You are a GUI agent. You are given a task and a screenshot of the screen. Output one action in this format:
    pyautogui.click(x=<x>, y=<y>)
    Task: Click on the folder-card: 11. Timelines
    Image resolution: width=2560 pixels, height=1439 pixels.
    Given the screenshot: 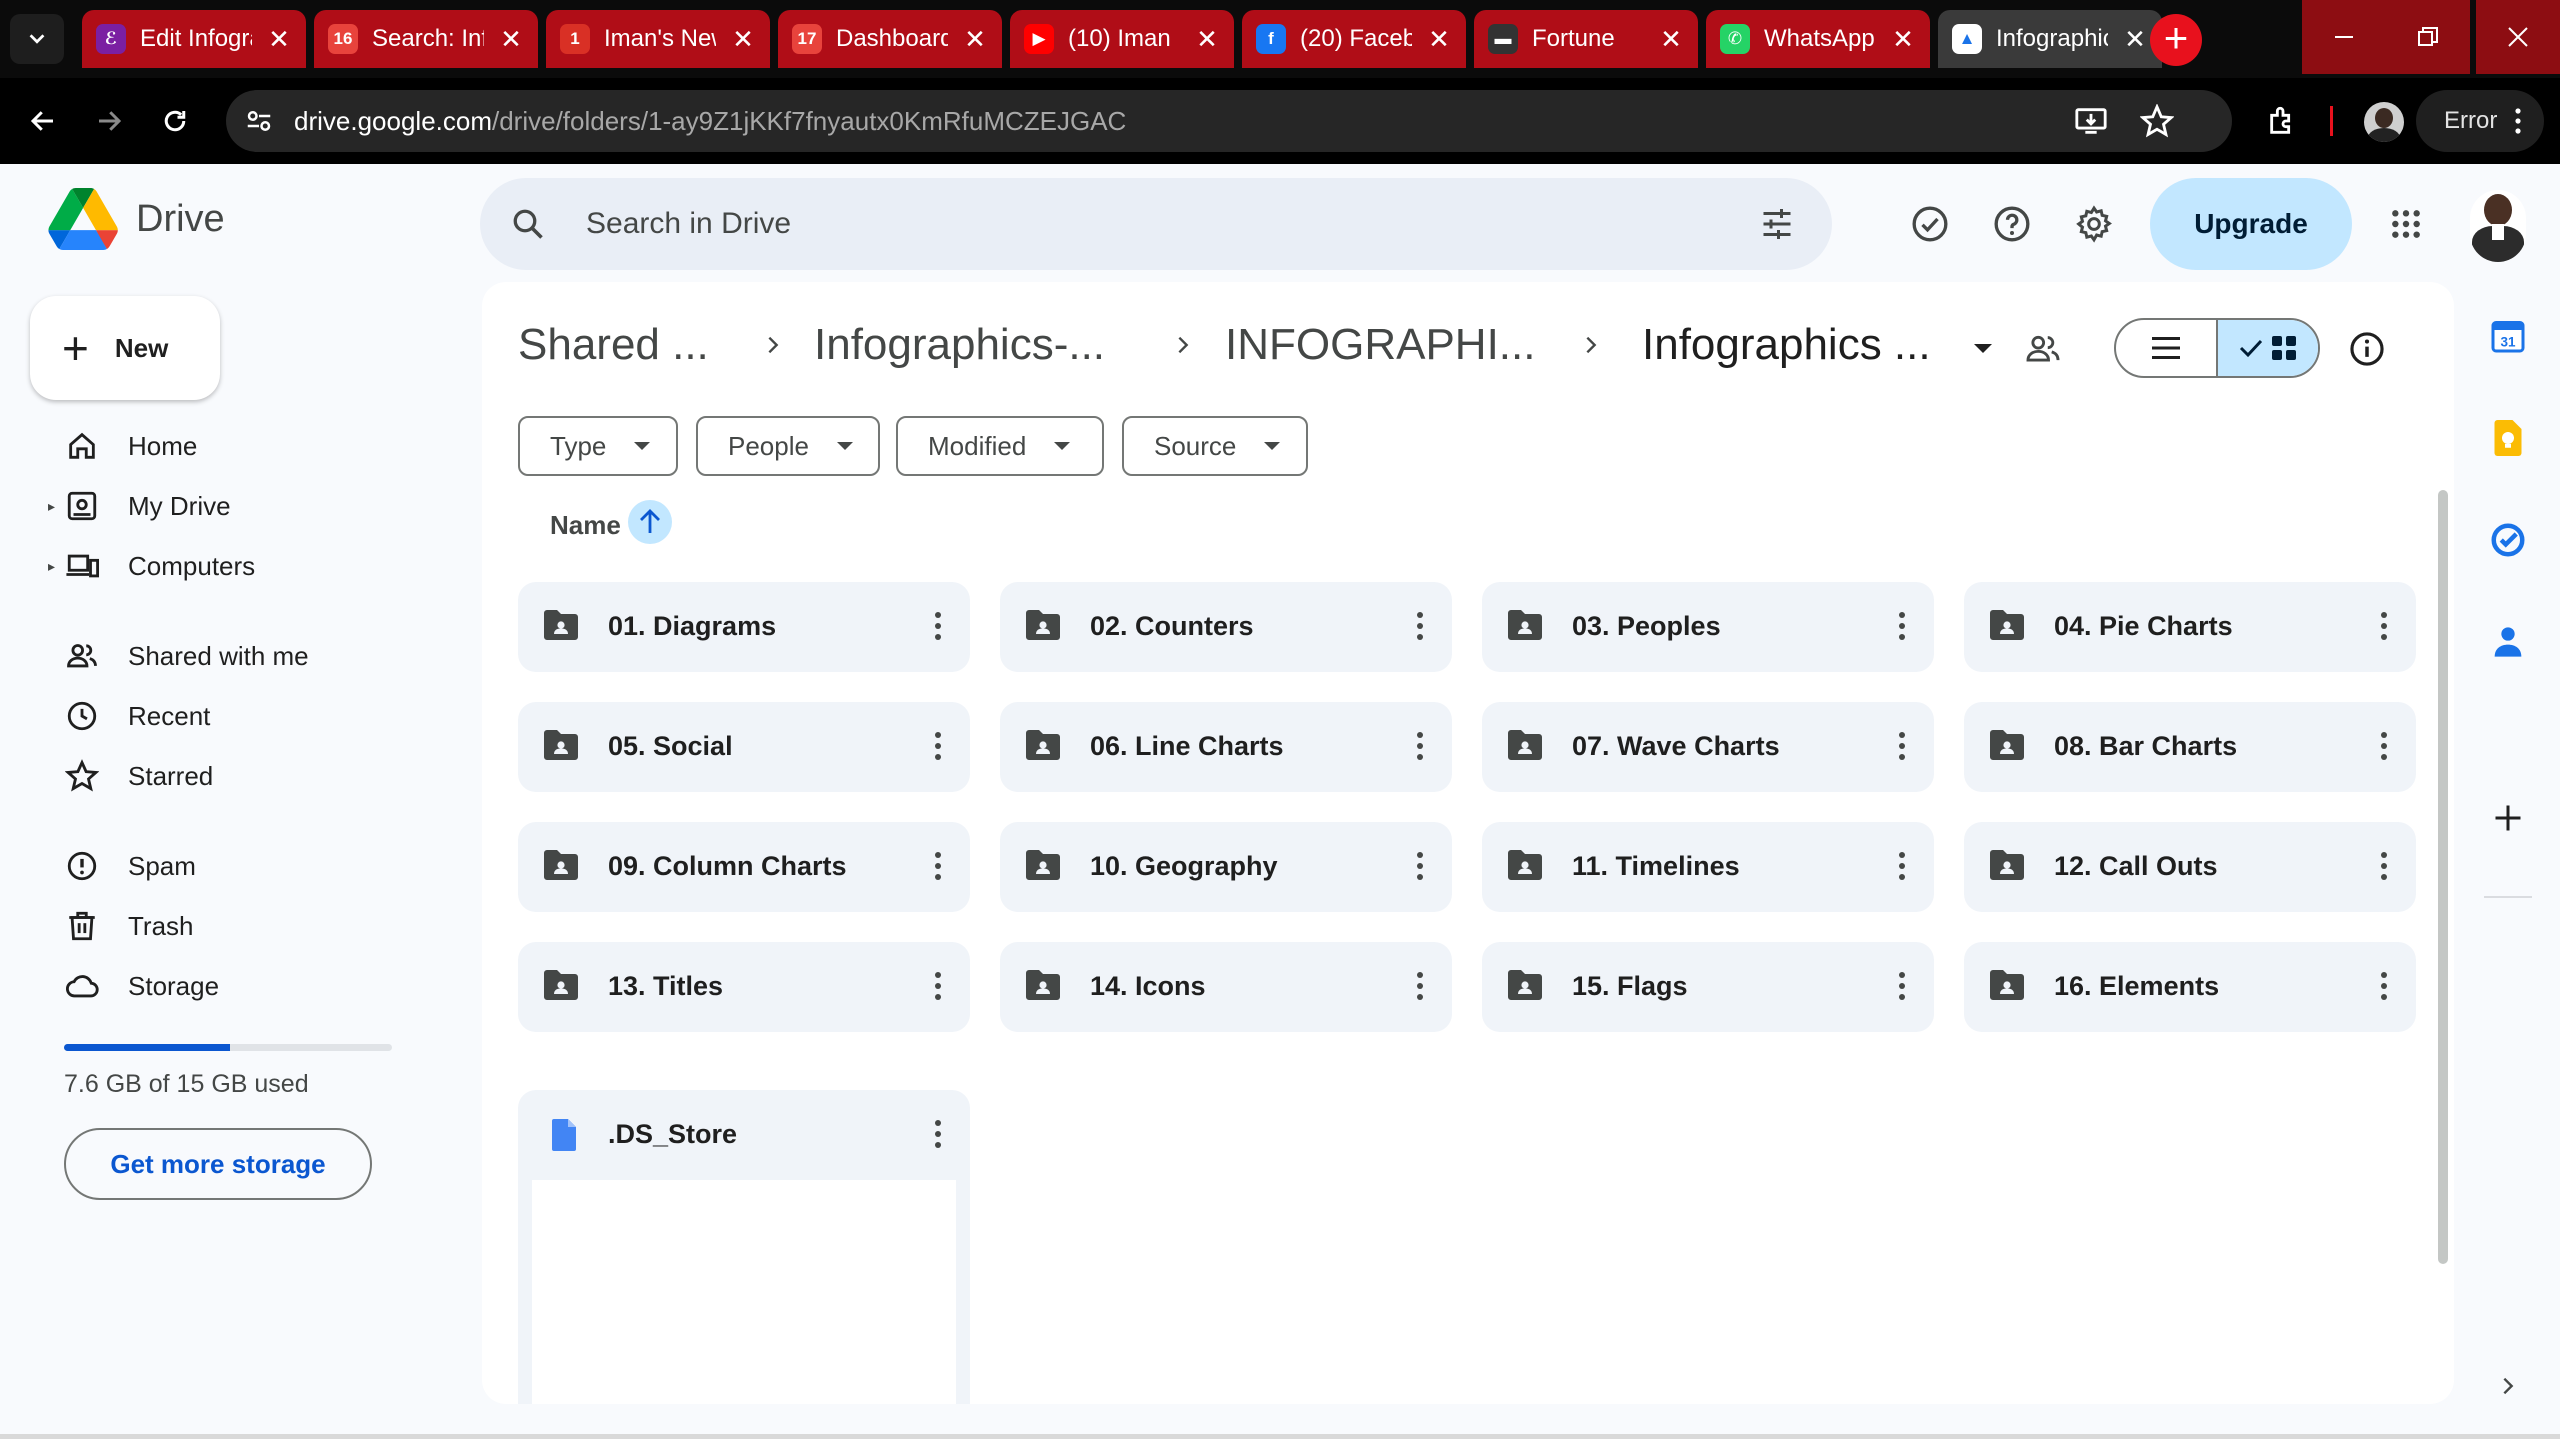 What is the action you would take?
    pyautogui.click(x=1708, y=867)
    